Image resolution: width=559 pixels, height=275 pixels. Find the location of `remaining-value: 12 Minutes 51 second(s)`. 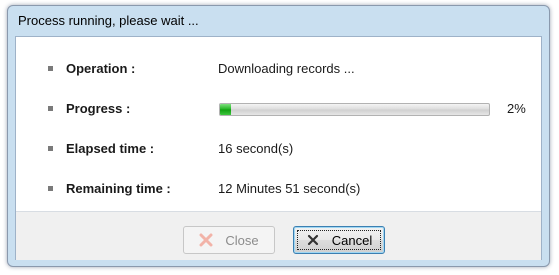

remaining-value: 12 Minutes 51 second(s) is located at coordinates (289, 188).